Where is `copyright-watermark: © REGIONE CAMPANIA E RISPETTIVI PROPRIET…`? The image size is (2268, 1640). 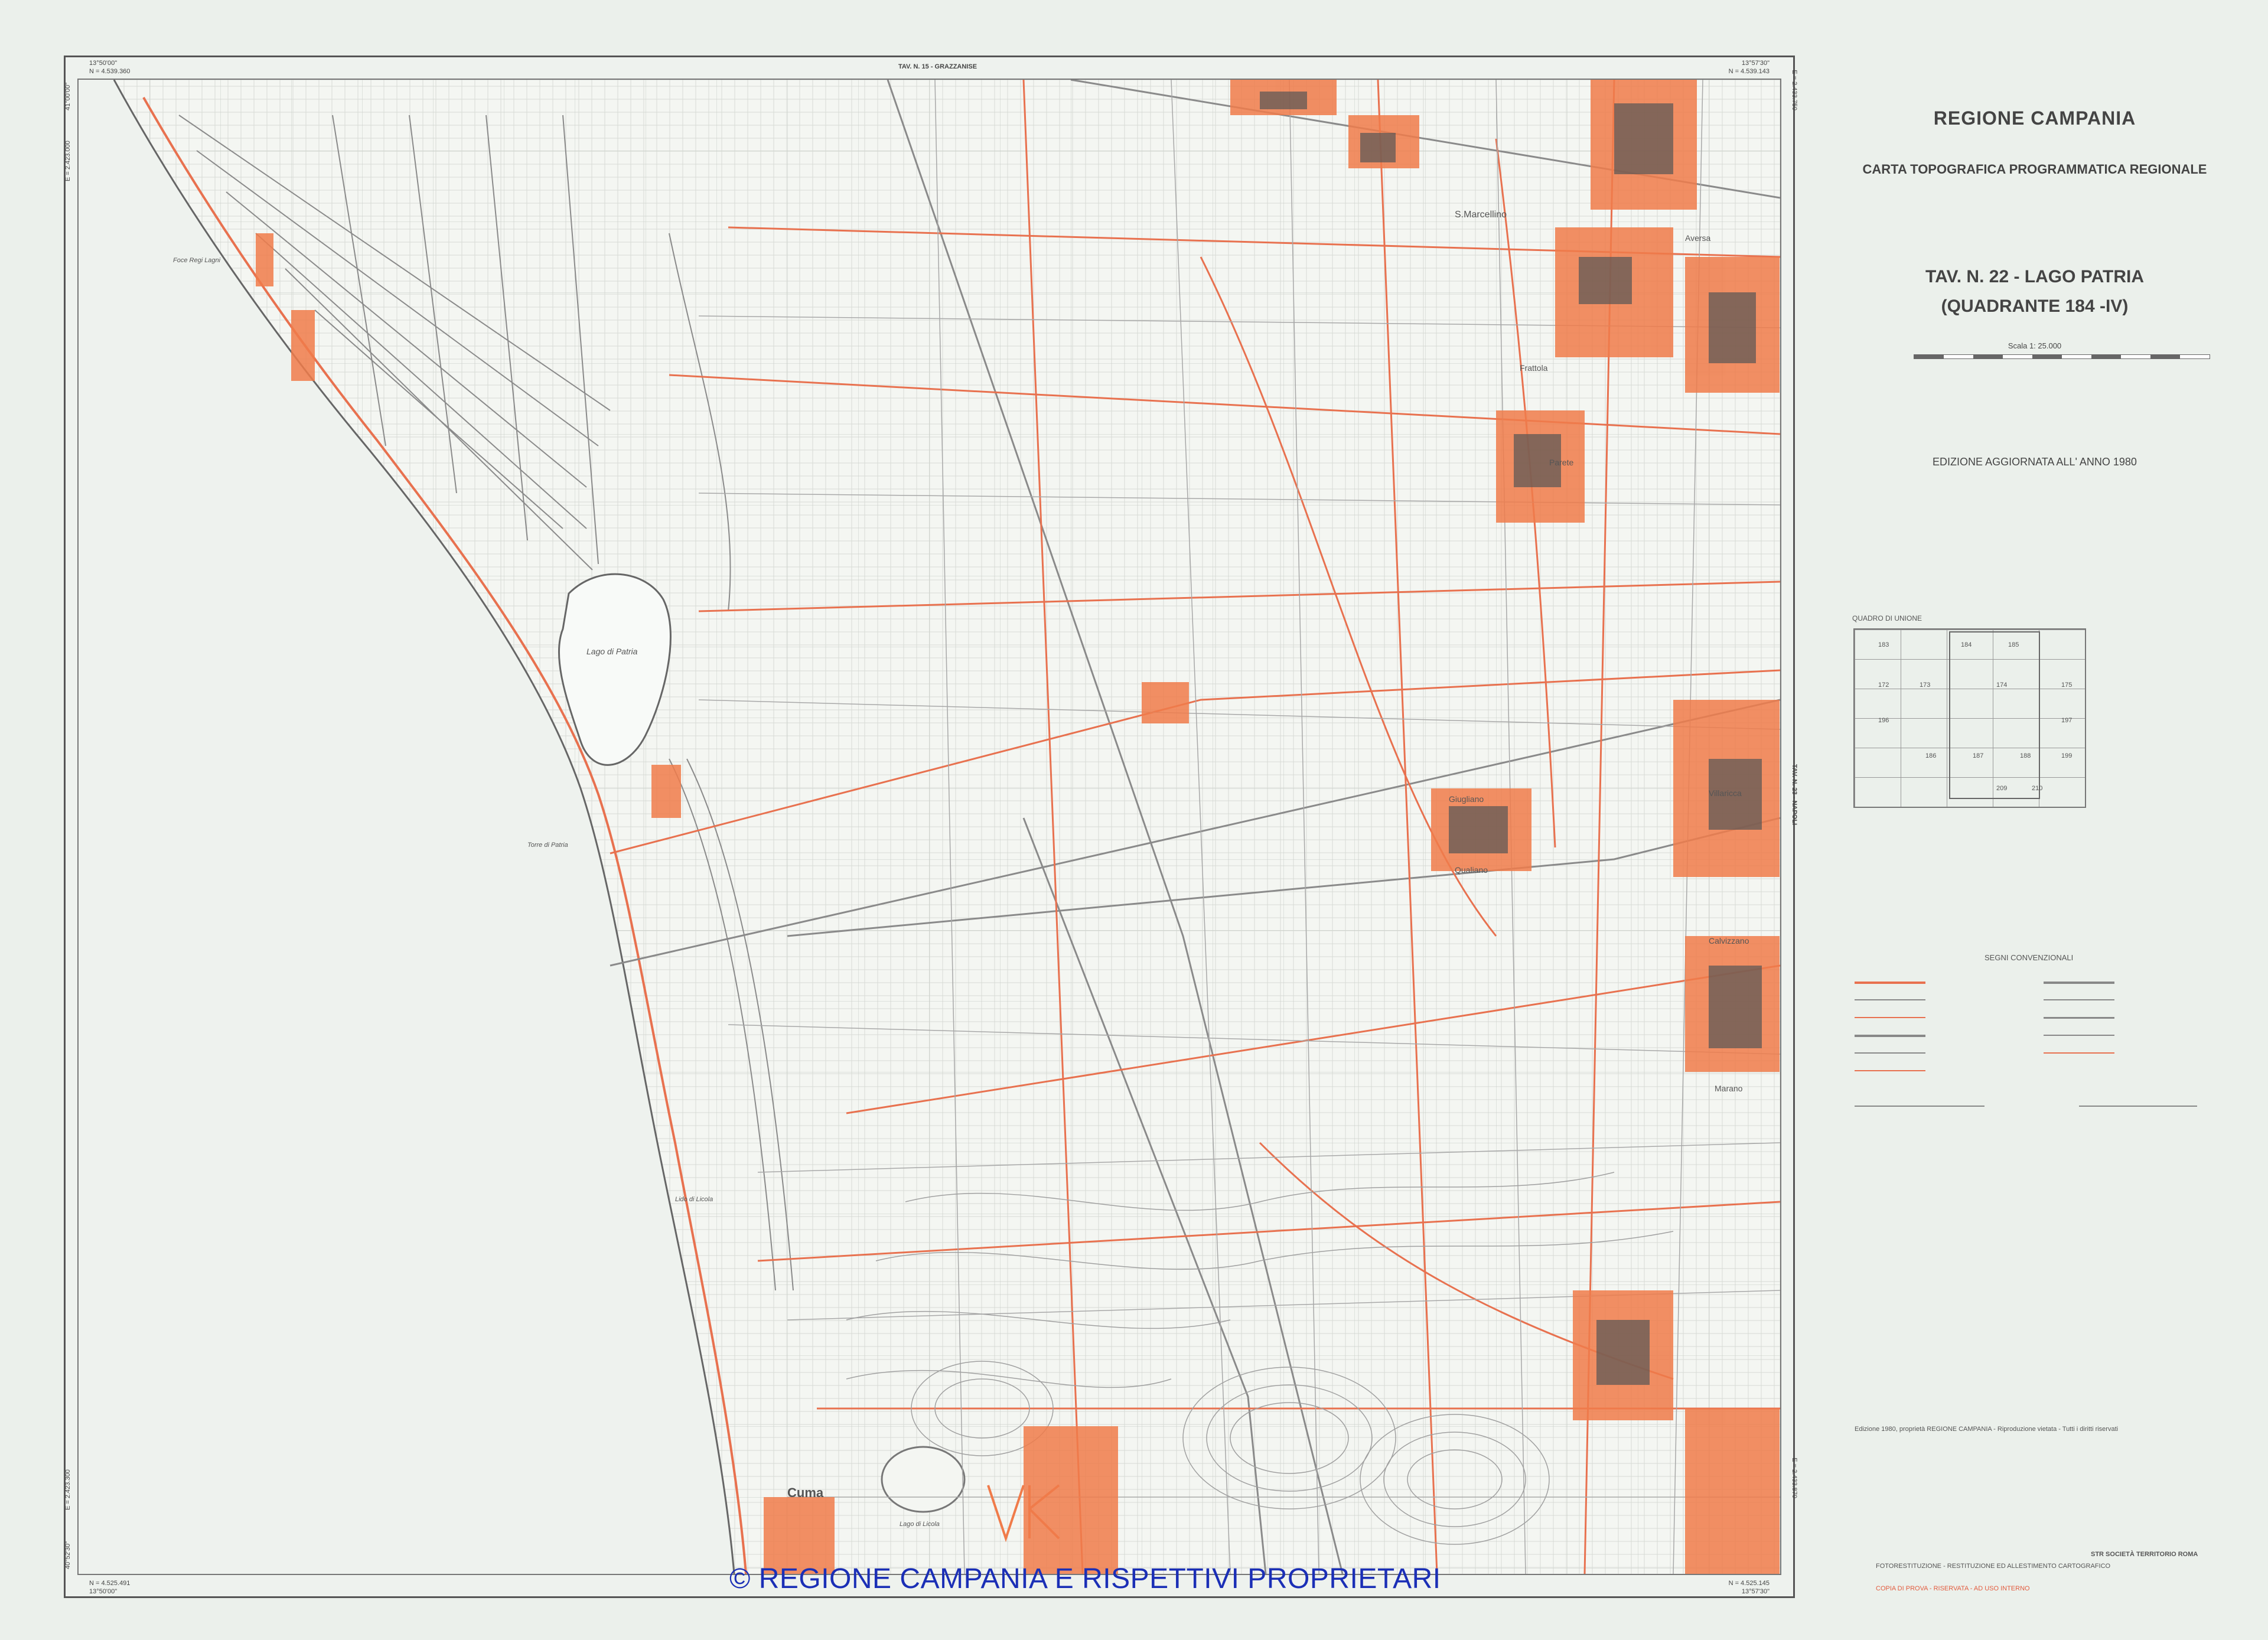 copyright-watermark: © REGIONE CAMPANIA E RISPETTIVI PROPRIET… is located at coordinates (1085, 1579).